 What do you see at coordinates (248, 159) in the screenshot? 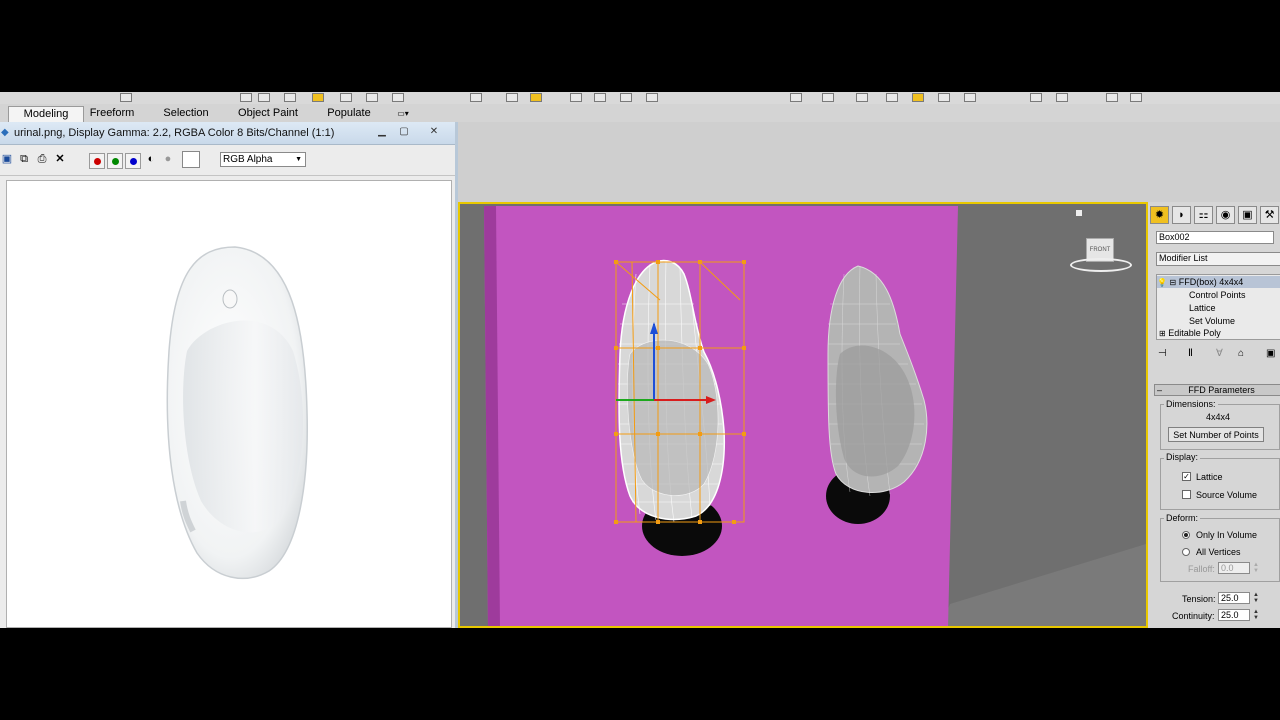
I see `channel-dropdown-value: RGB Alpha` at bounding box center [248, 159].